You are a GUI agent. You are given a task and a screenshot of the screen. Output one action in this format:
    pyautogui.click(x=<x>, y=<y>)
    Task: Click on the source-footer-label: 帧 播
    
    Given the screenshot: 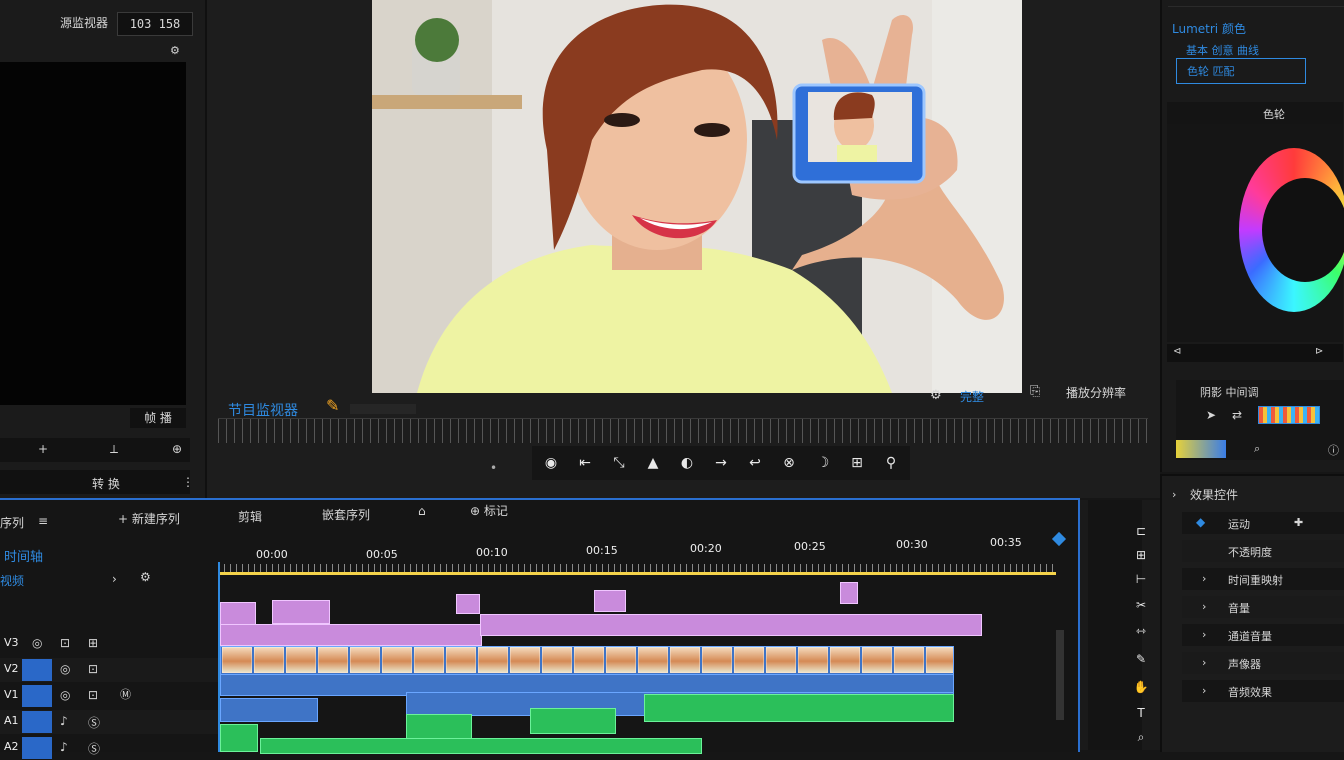 What is the action you would take?
    pyautogui.click(x=158, y=418)
    